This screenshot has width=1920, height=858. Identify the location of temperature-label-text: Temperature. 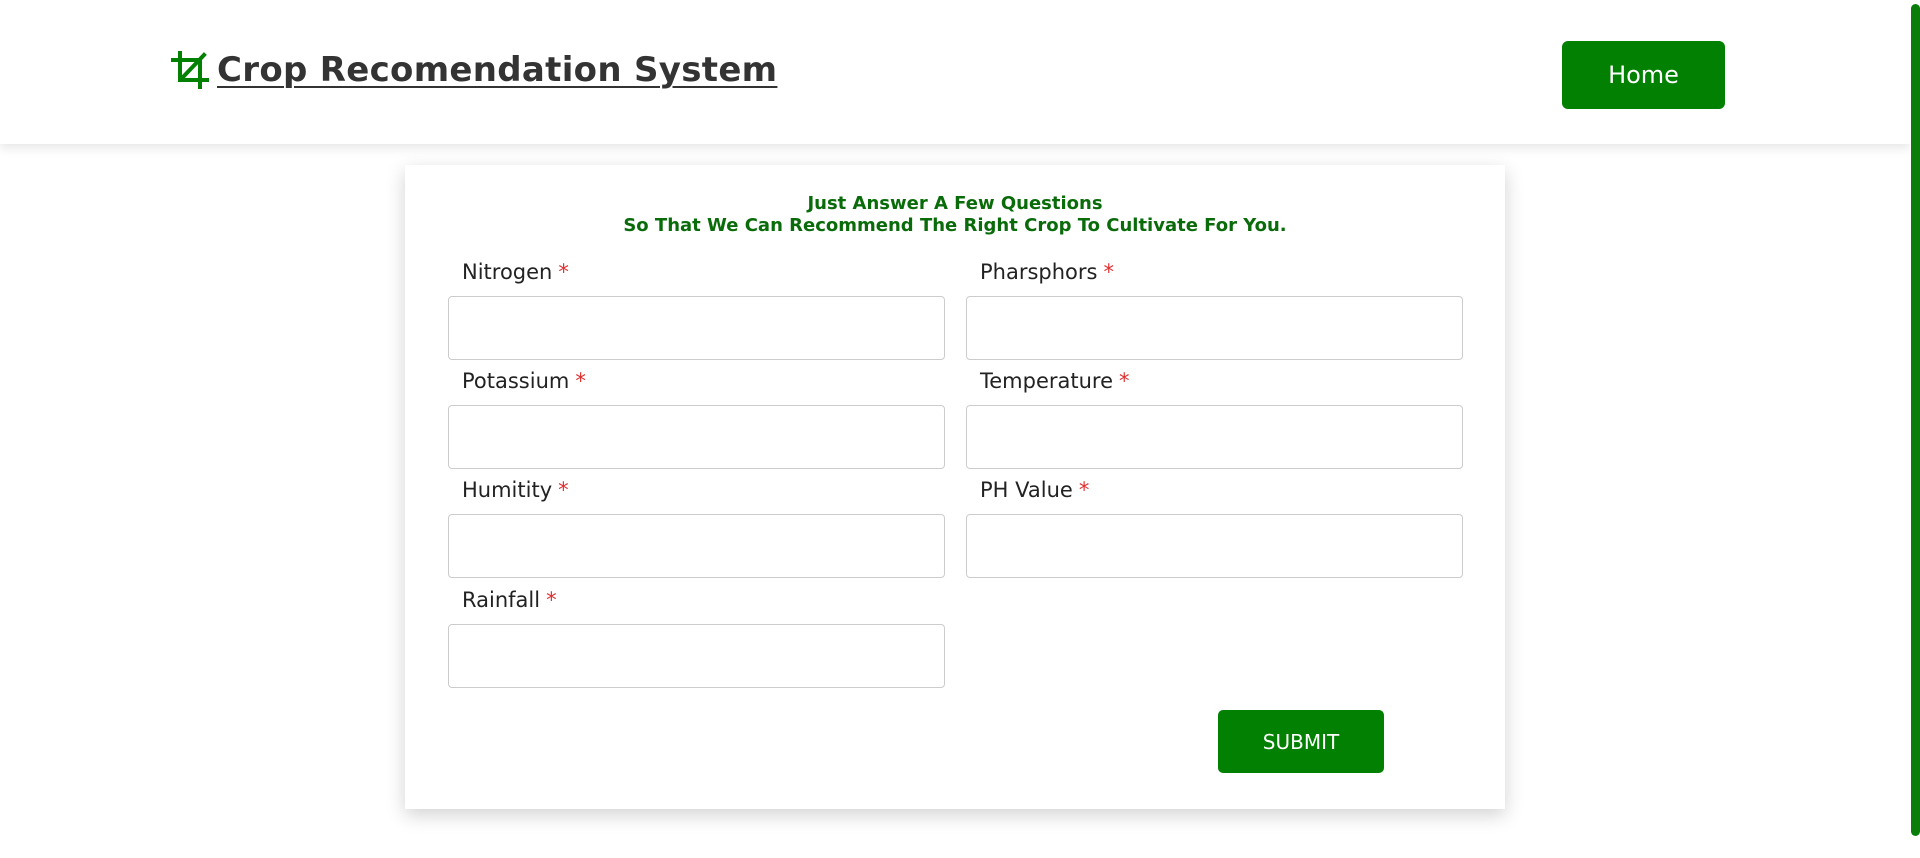
(1047, 381).